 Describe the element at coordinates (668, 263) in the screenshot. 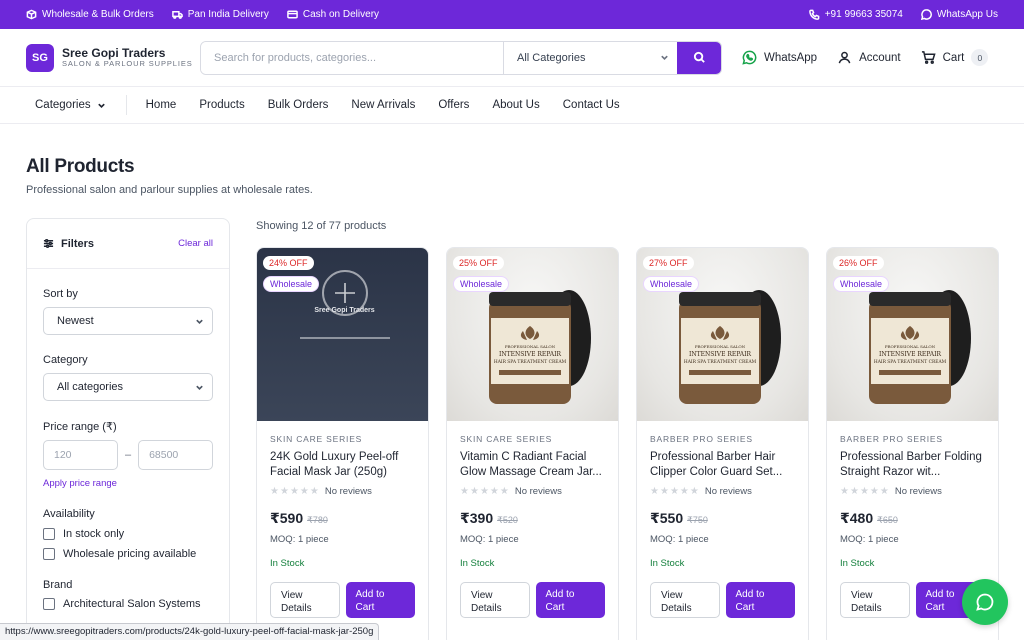

I see `discount-badge: 27% OFF` at that location.